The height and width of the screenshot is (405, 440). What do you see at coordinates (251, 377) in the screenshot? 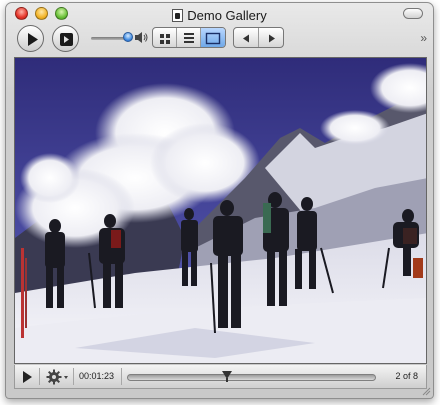
I see `scrubber-track` at bounding box center [251, 377].